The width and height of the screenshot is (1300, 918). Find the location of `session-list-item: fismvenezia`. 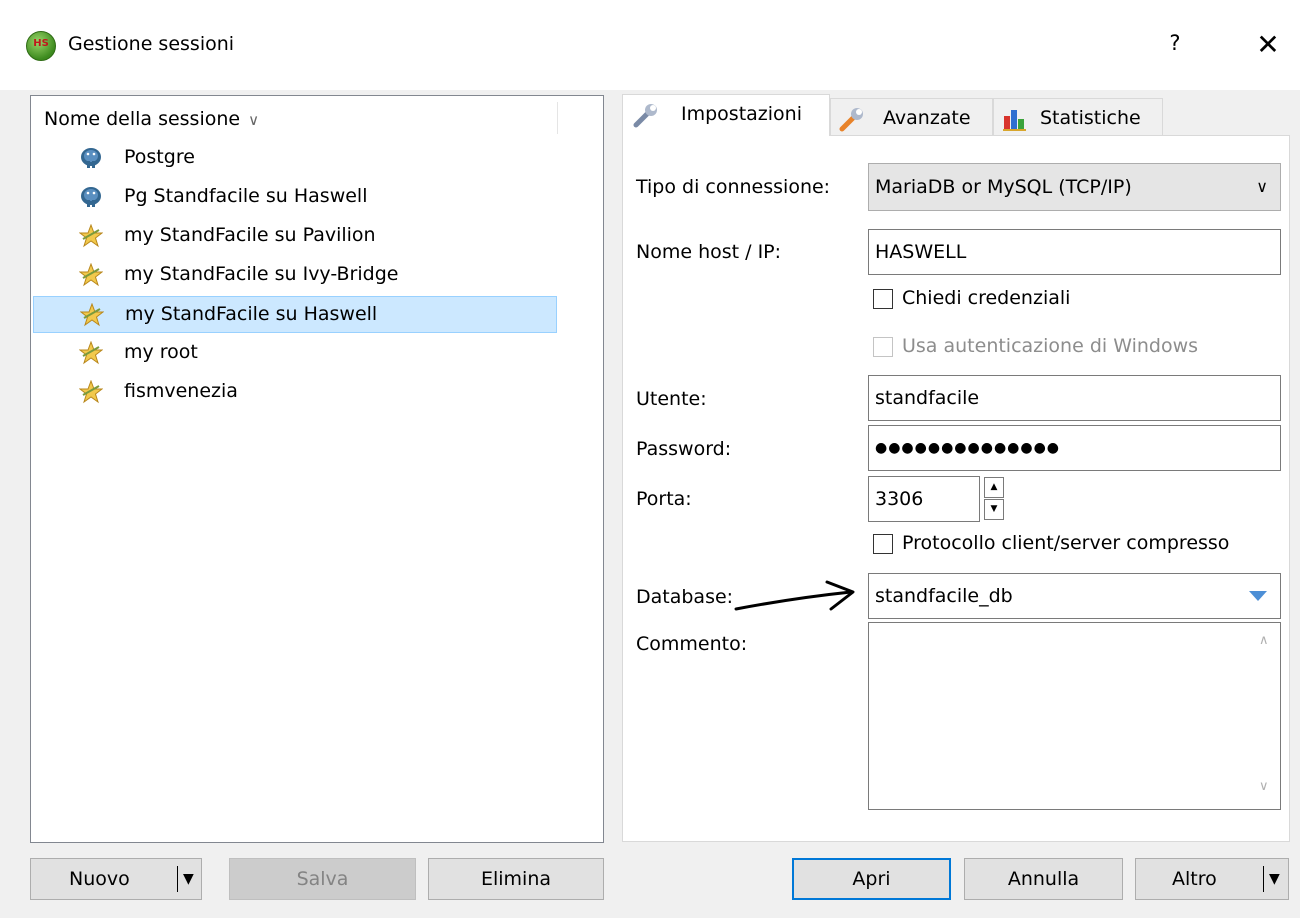

session-list-item: fismvenezia is located at coordinates (295, 392).